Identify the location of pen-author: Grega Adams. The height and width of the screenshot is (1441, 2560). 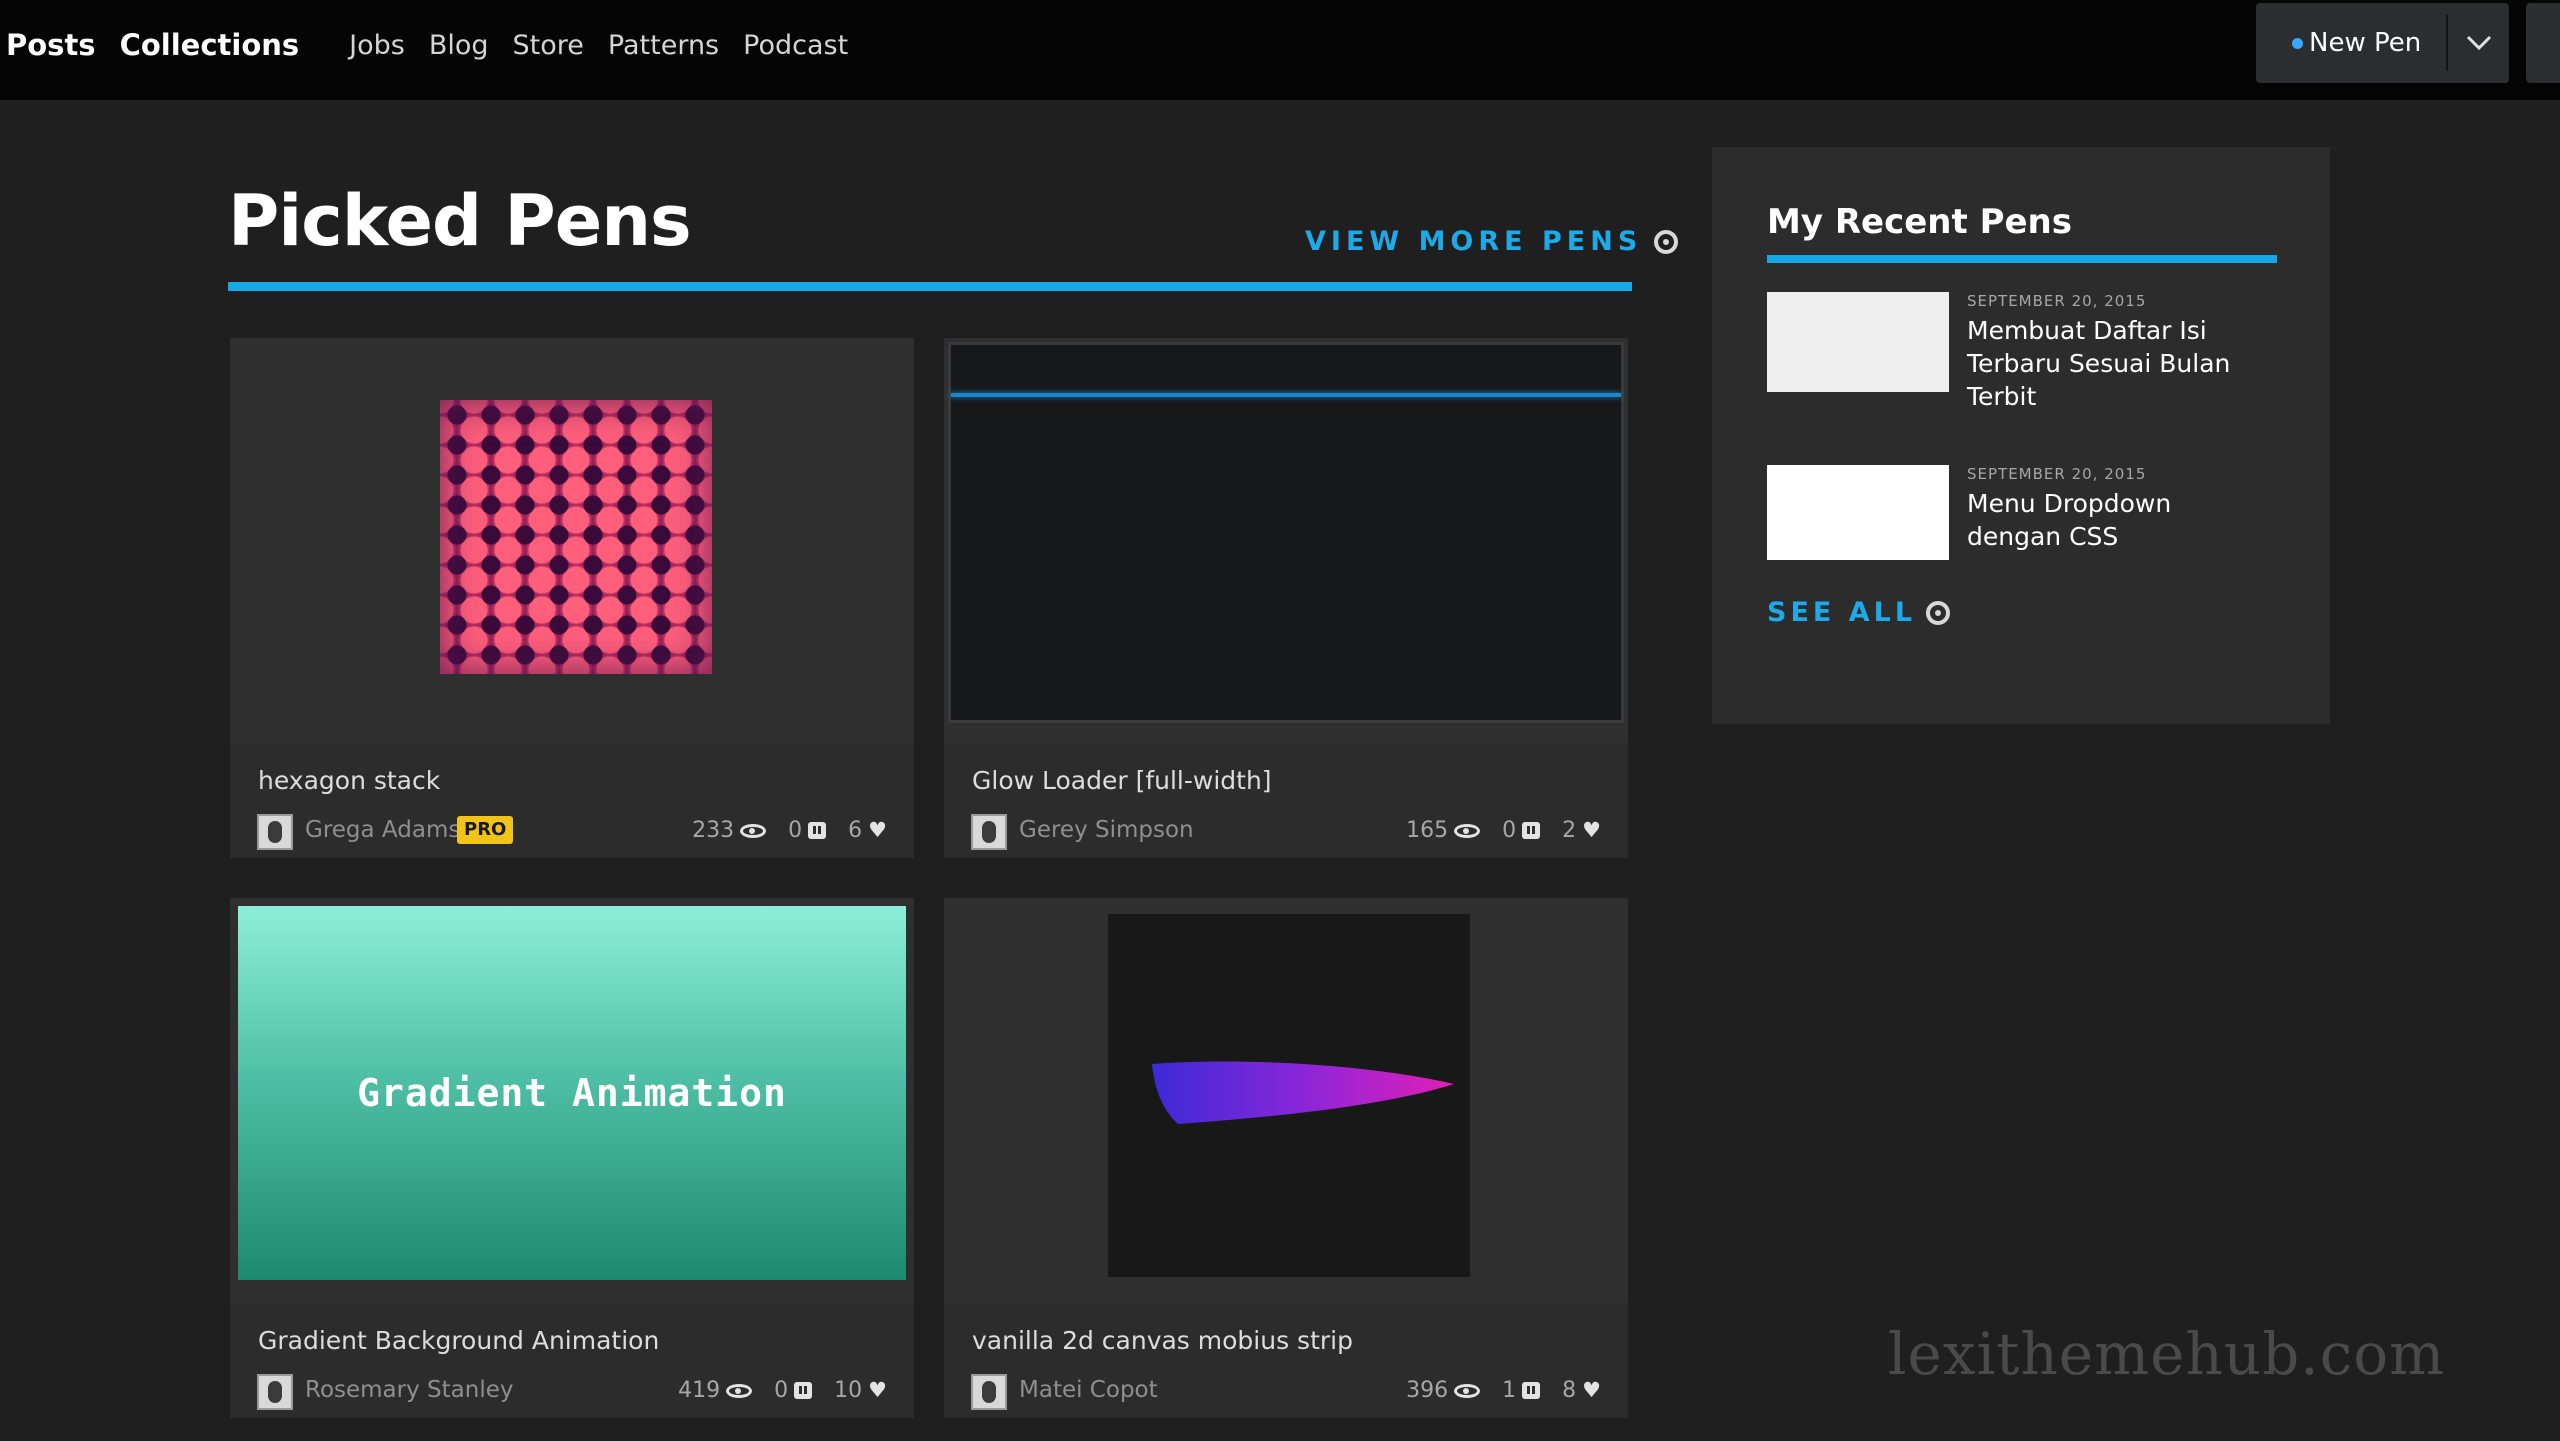
(382, 830).